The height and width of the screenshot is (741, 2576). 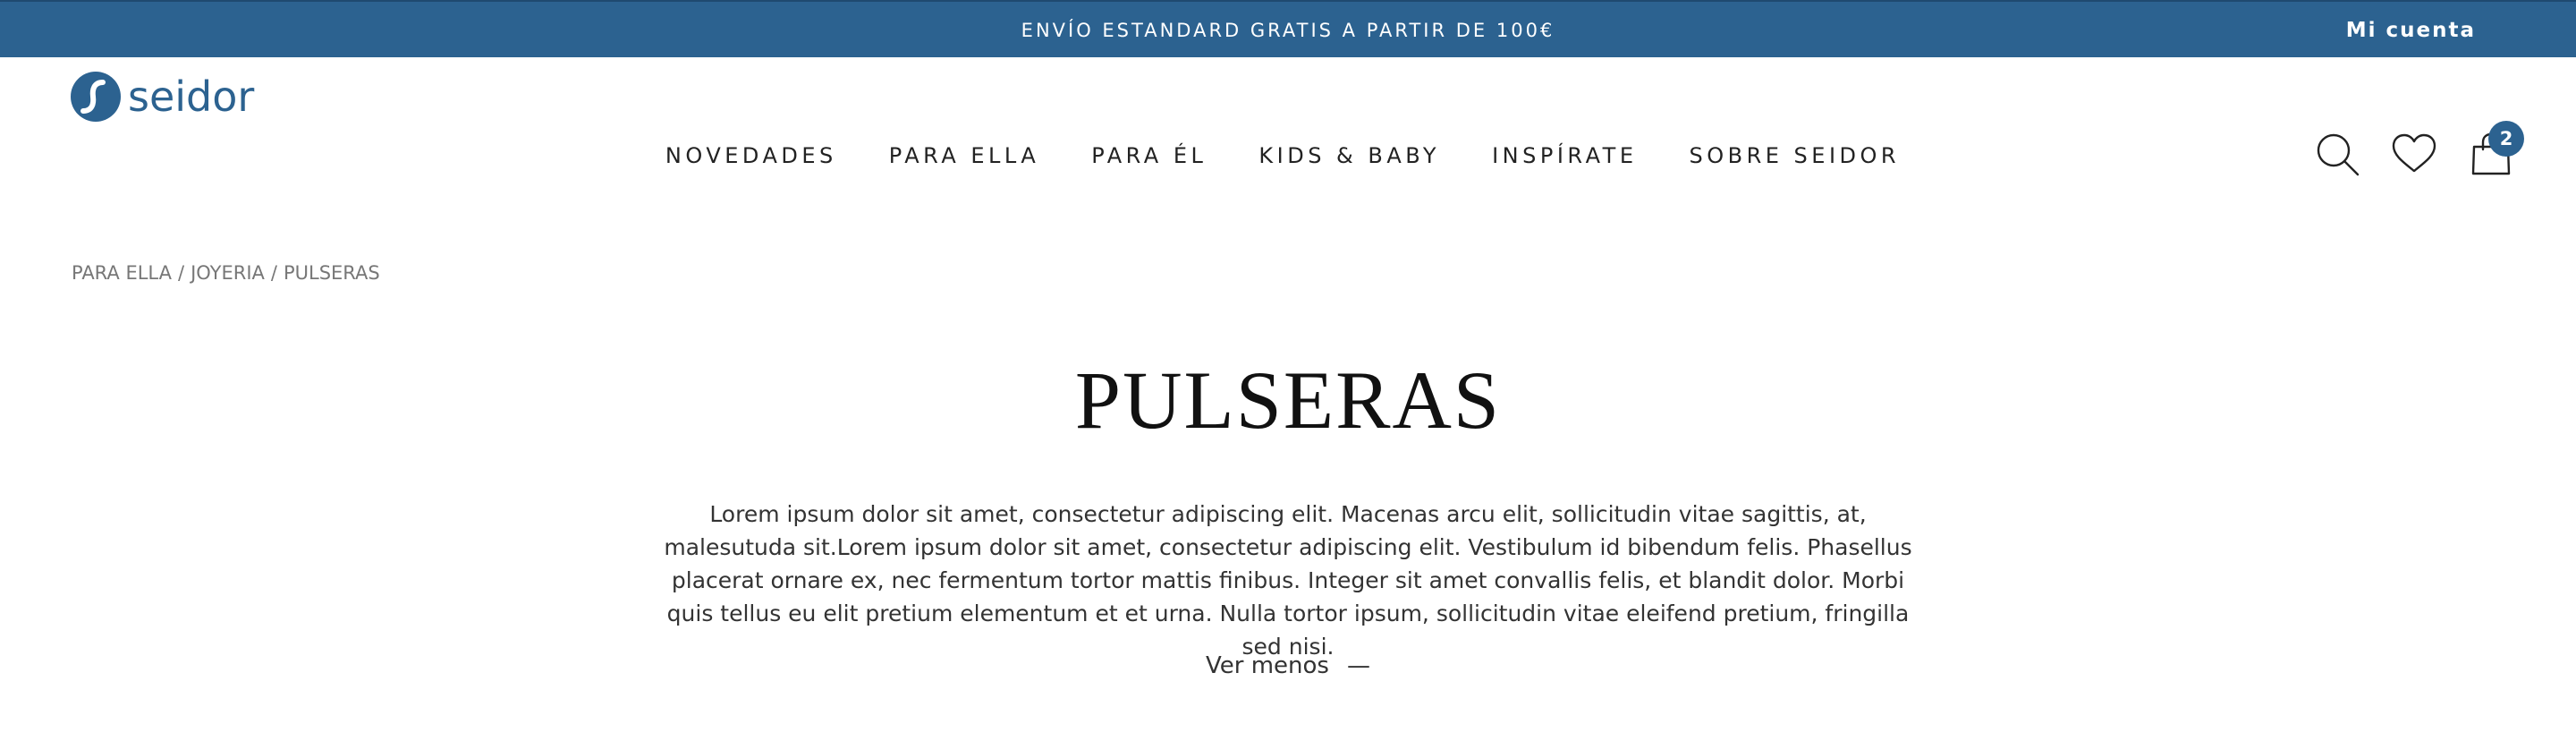 What do you see at coordinates (1149, 155) in the screenshot?
I see `nav-item-para-el: PARA ÉL` at bounding box center [1149, 155].